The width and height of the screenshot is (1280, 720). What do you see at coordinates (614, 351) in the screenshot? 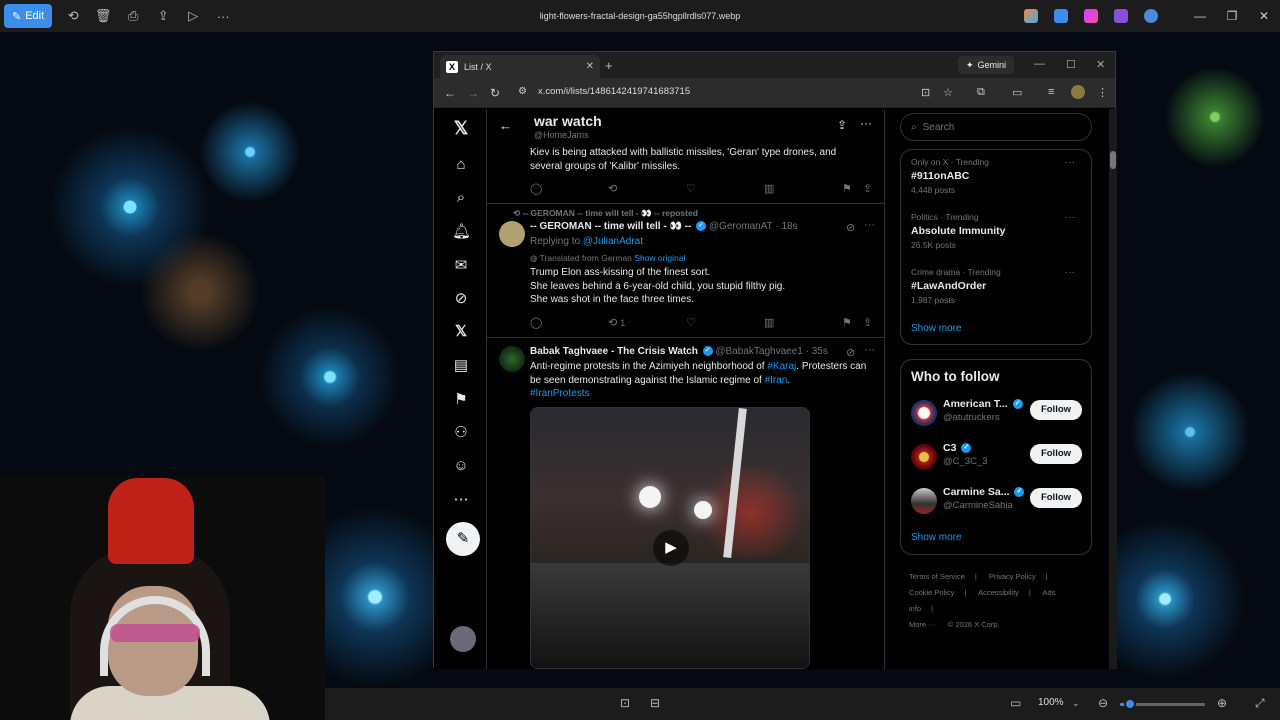
I see `author-name: Babak Taghvaee - The Crisis Watch` at bounding box center [614, 351].